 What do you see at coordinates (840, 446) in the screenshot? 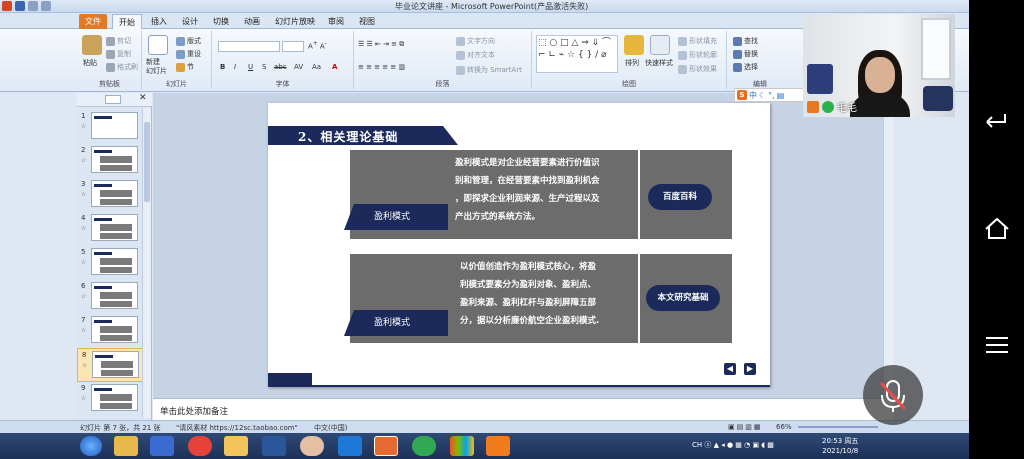
I see `system-clock: 20:53 周五 2021/10/8` at bounding box center [840, 446].